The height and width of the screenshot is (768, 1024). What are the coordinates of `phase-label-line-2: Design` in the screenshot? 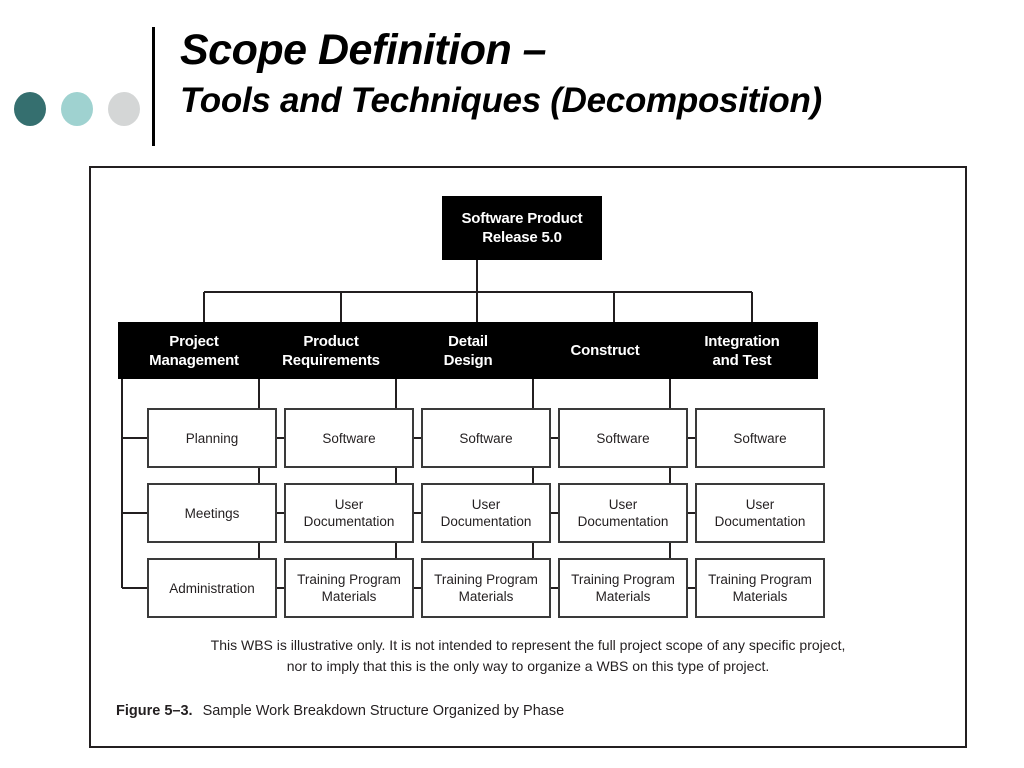 It's located at (468, 360).